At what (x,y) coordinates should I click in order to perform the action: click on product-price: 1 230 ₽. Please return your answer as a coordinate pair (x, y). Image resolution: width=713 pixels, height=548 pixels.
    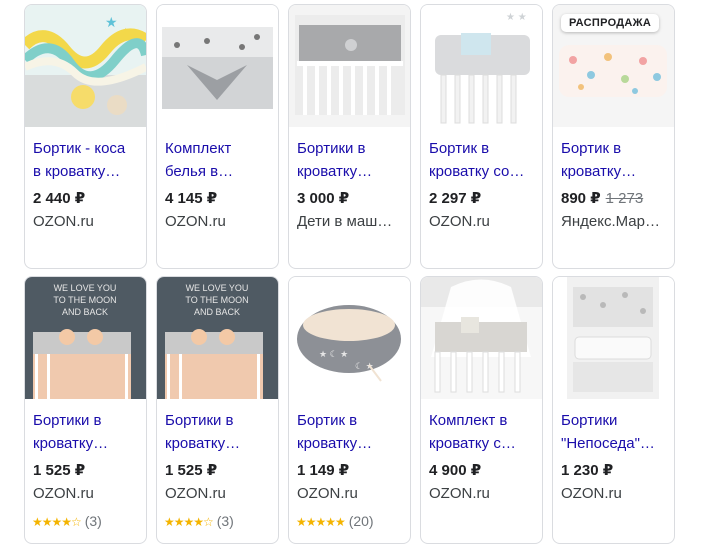
    Looking at the image, I should click on (587, 470).